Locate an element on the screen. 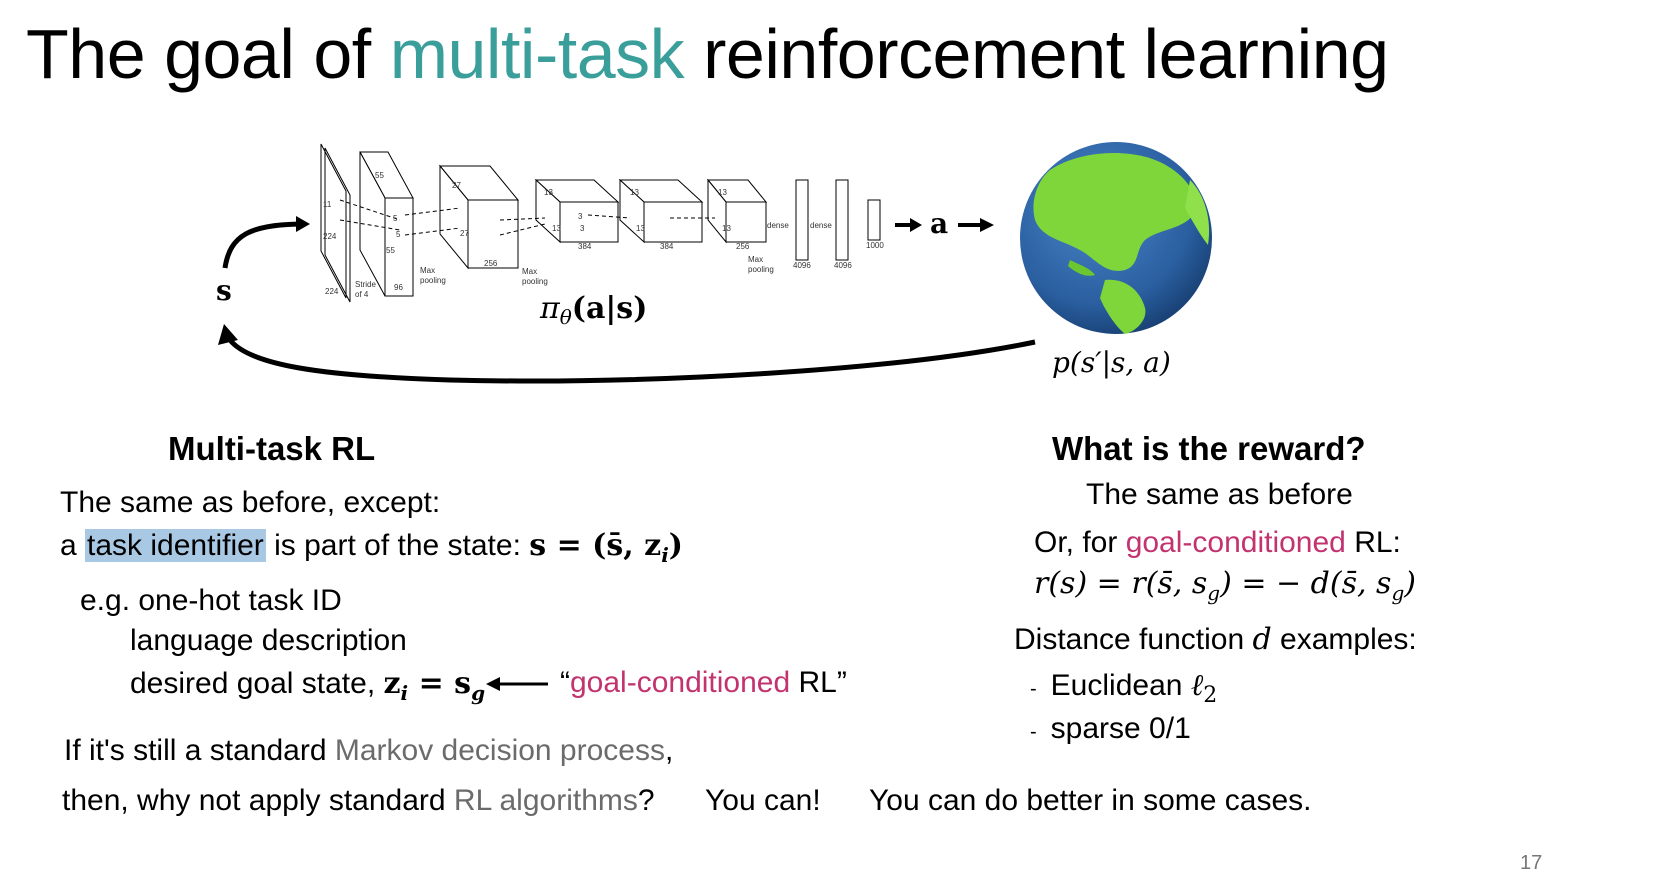 This screenshot has width=1654, height=892. policy-to-action-arrowhead is located at coordinates (916, 225).